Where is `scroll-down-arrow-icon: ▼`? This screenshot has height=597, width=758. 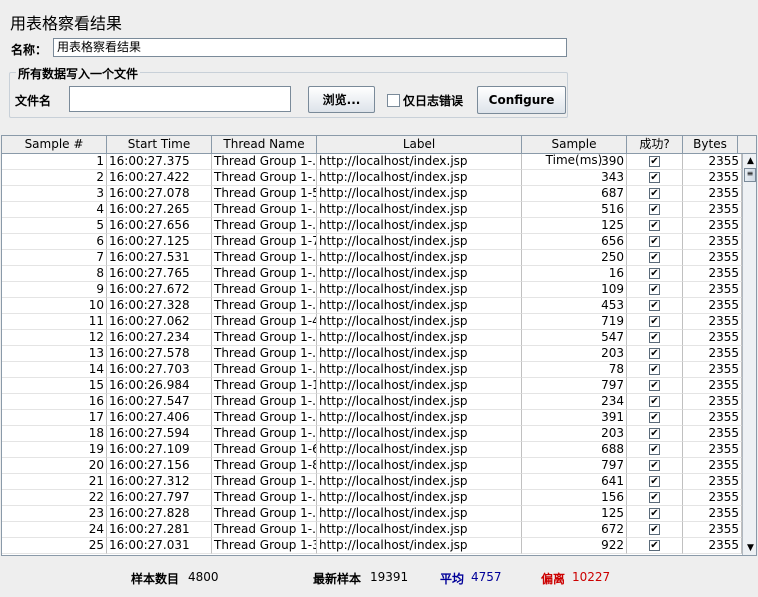 scroll-down-arrow-icon: ▼ is located at coordinates (749, 548).